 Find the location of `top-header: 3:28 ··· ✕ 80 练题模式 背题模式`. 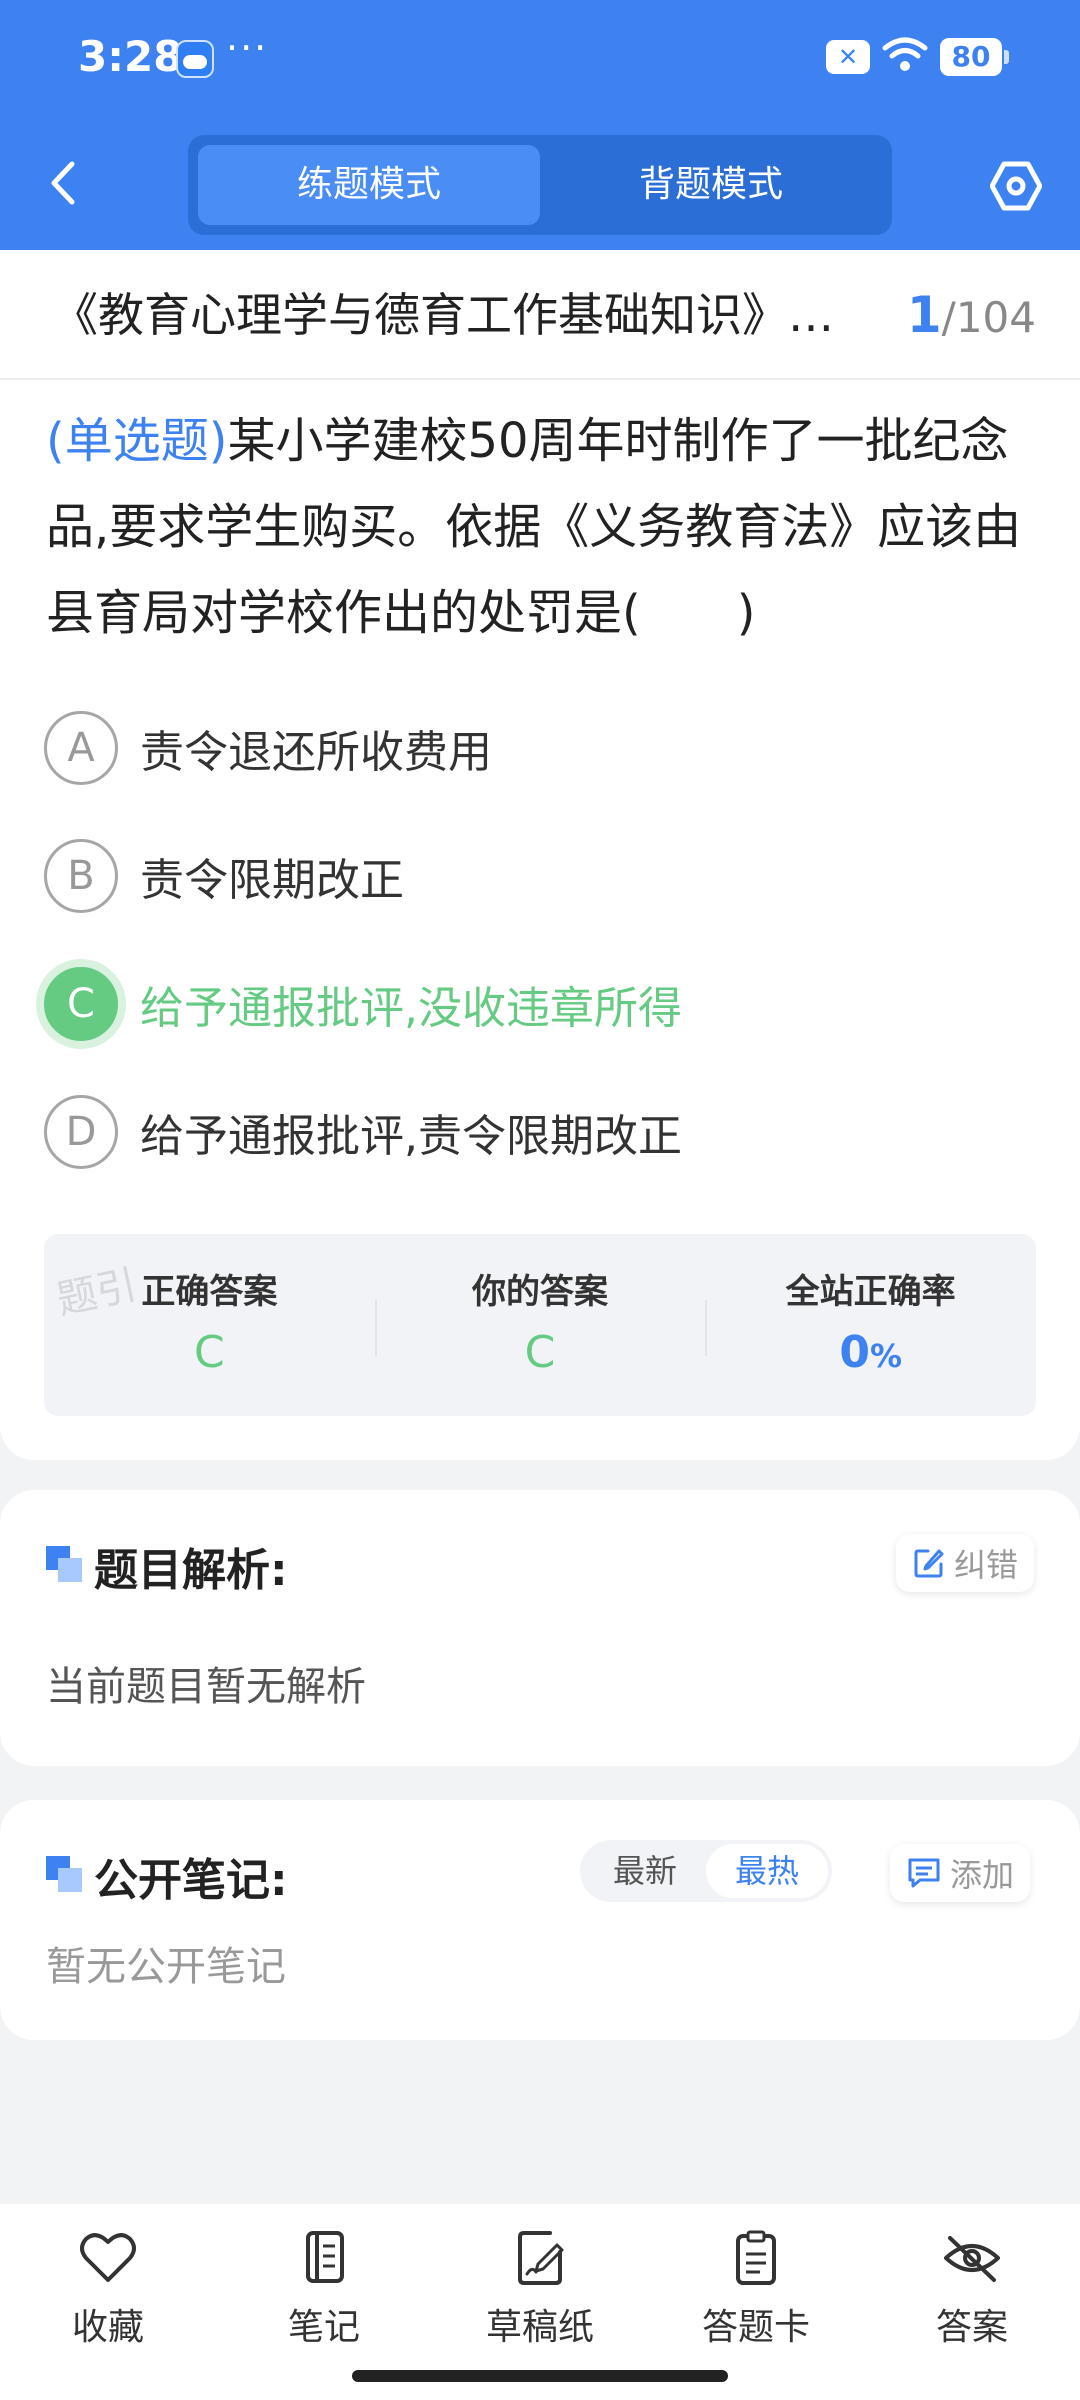

top-header: 3:28 ··· ✕ 80 练题模式 背题模式 is located at coordinates (540, 125).